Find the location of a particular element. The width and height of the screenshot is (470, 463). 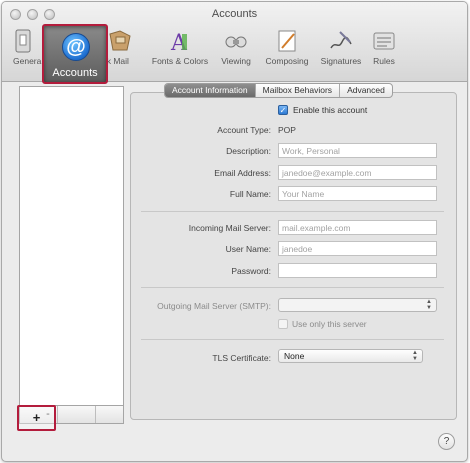

tab-mailbox-behaviors: Mailbox Behaviors is located at coordinates (298, 90).